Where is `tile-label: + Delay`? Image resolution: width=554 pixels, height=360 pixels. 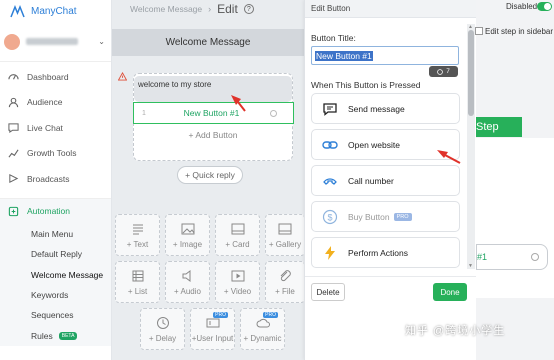
tile-label: + Delay is located at coordinates (162, 338).